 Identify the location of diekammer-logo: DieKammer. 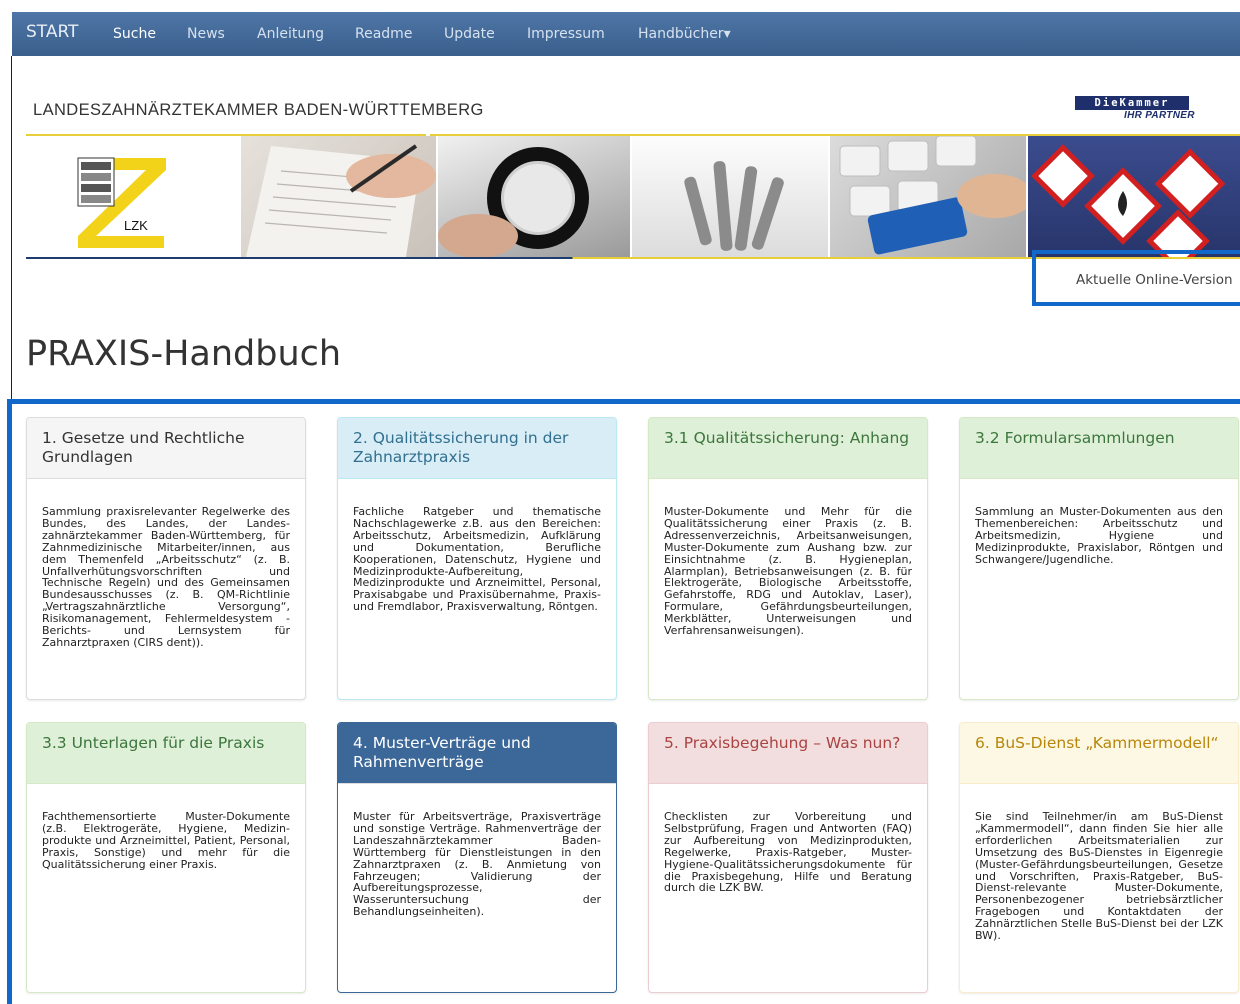
(1132, 103).